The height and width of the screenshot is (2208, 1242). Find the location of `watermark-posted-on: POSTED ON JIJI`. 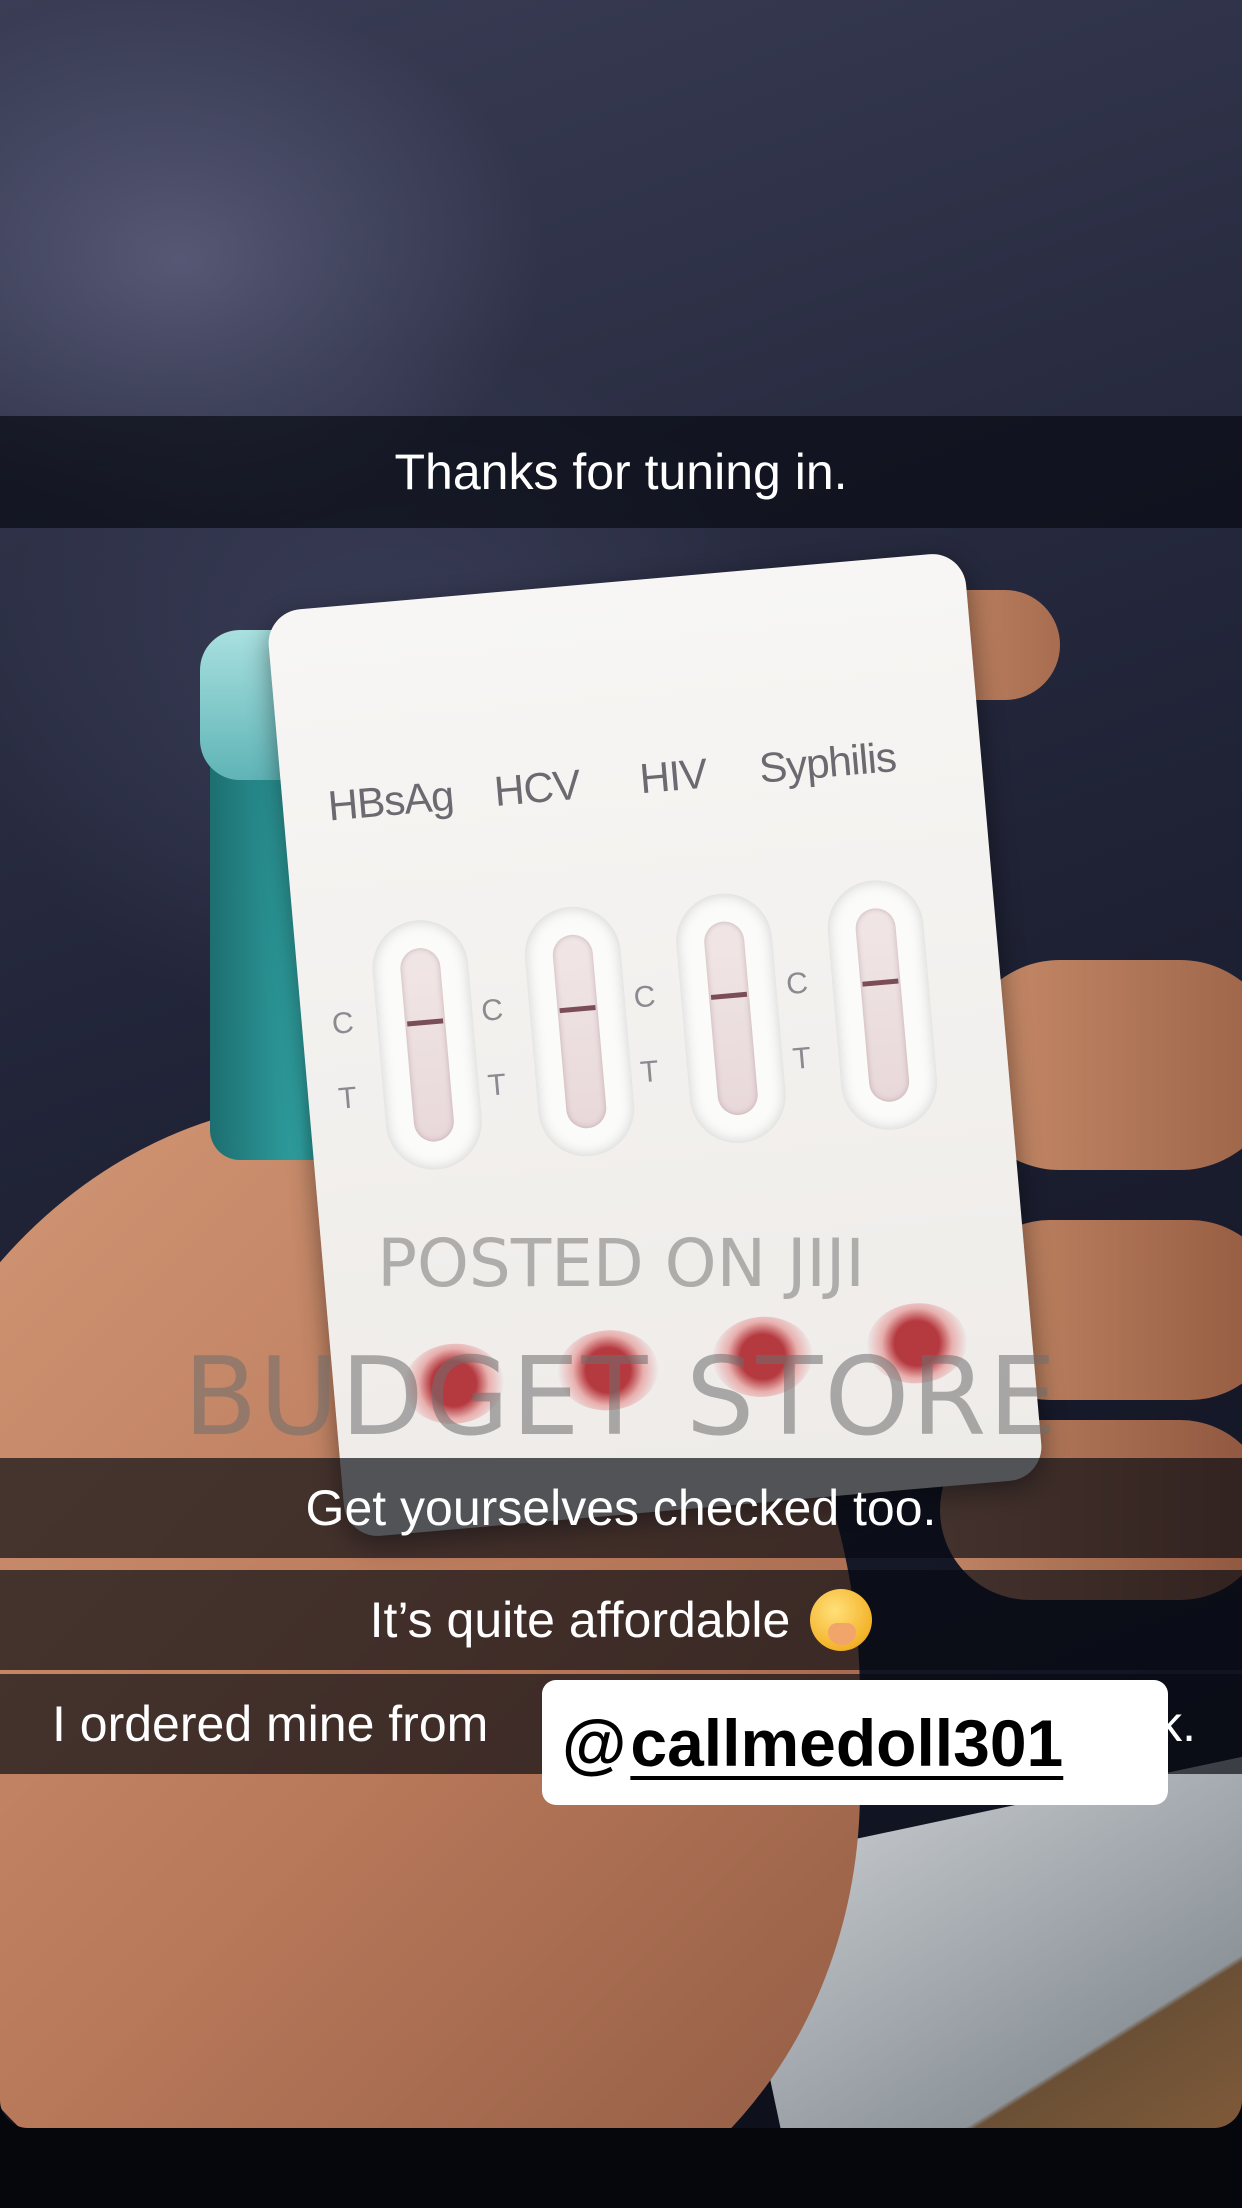

watermark-posted-on: POSTED ON JIJI is located at coordinates (621, 1263).